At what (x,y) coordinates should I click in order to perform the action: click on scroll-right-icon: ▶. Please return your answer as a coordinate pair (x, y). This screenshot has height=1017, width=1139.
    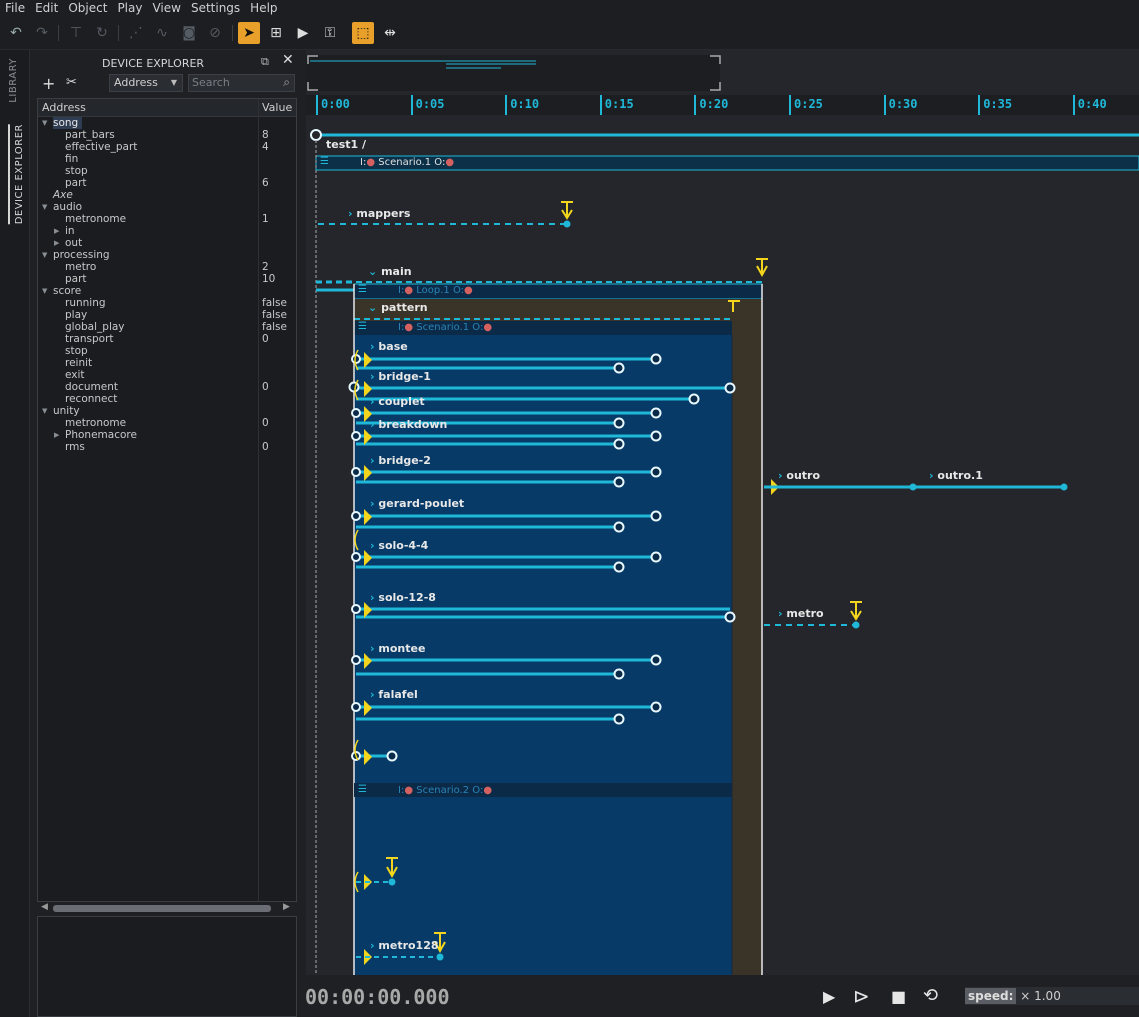
    Looking at the image, I should click on (286, 907).